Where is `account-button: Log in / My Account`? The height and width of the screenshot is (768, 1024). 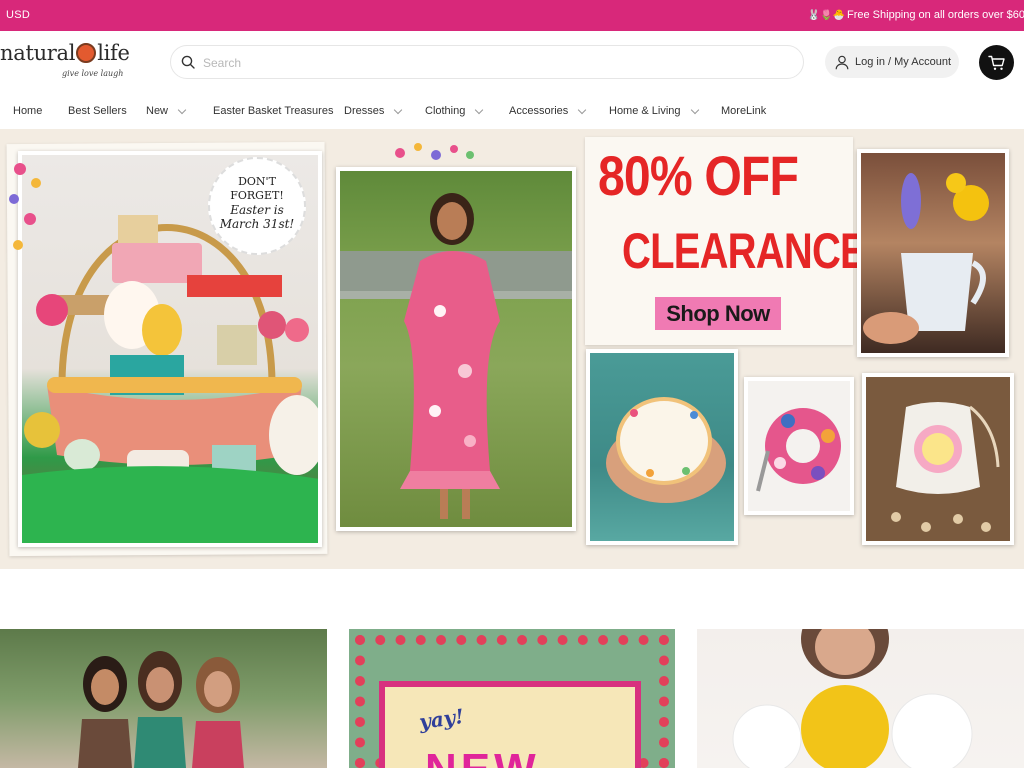
account-button: Log in / My Account is located at coordinates (892, 62).